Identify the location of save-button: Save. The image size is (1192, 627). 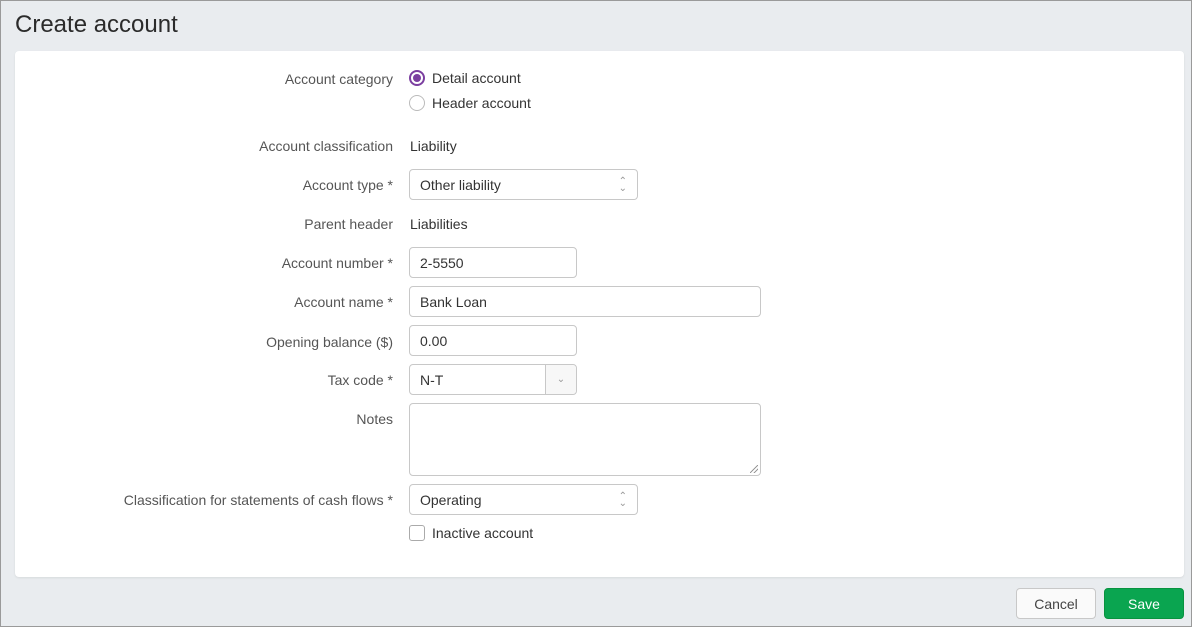
(1144, 603).